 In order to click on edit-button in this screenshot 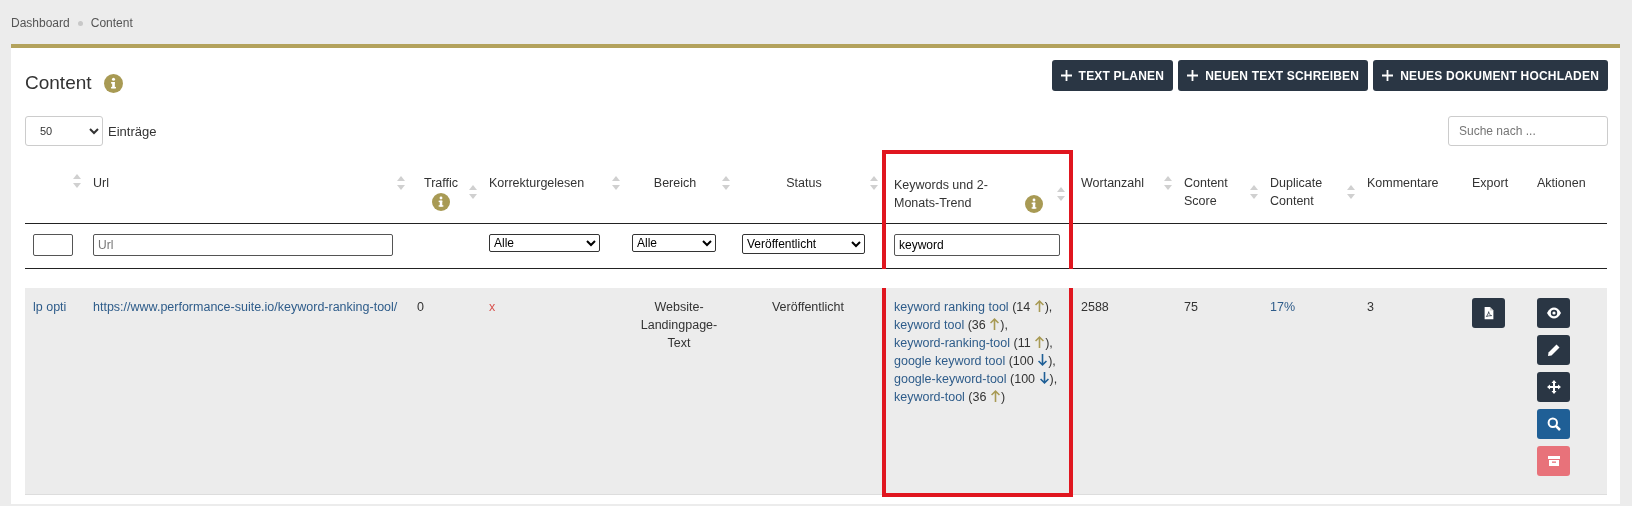, I will do `click(1553, 350)`.